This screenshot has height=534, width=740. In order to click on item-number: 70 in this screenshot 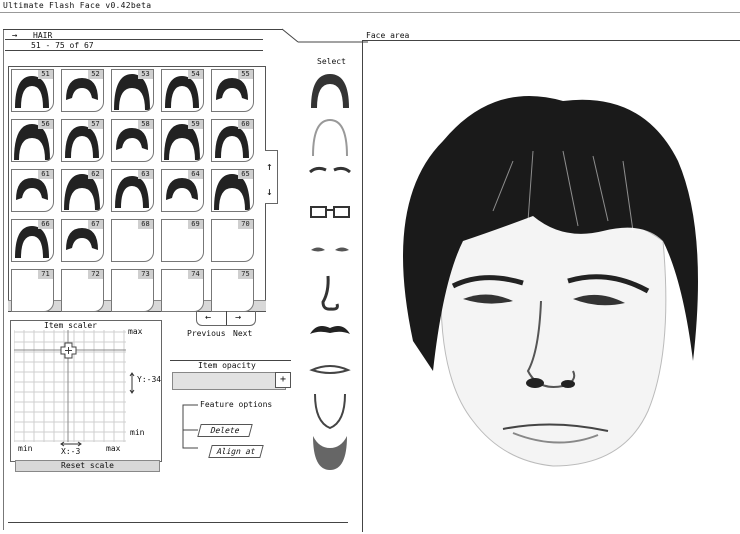, I will do `click(245, 224)`.